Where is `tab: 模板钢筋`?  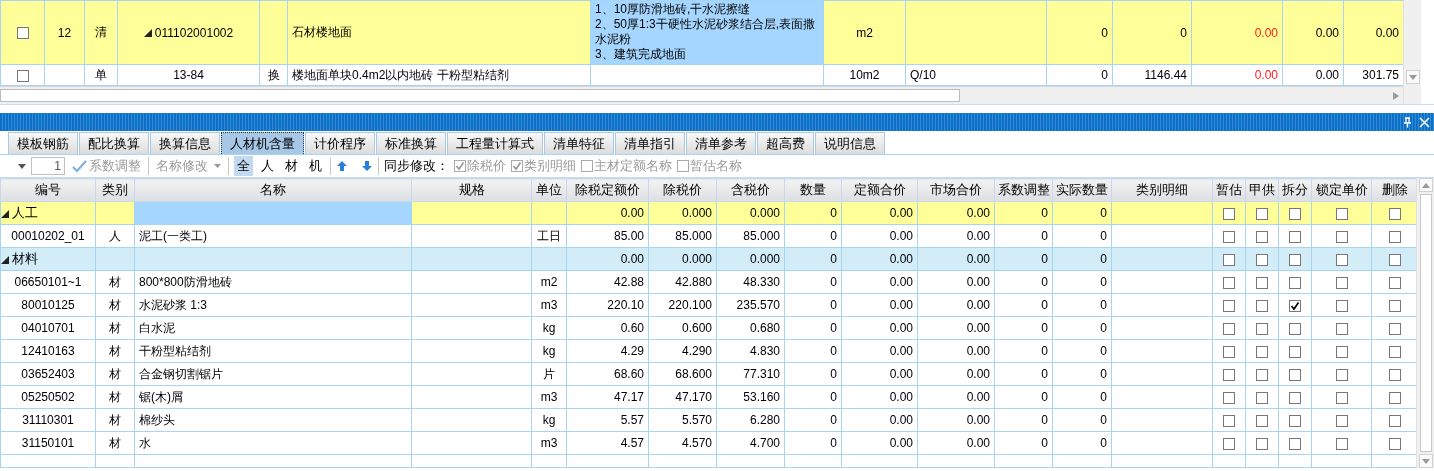
tab: 模板钢筋 is located at coordinates (43, 143).